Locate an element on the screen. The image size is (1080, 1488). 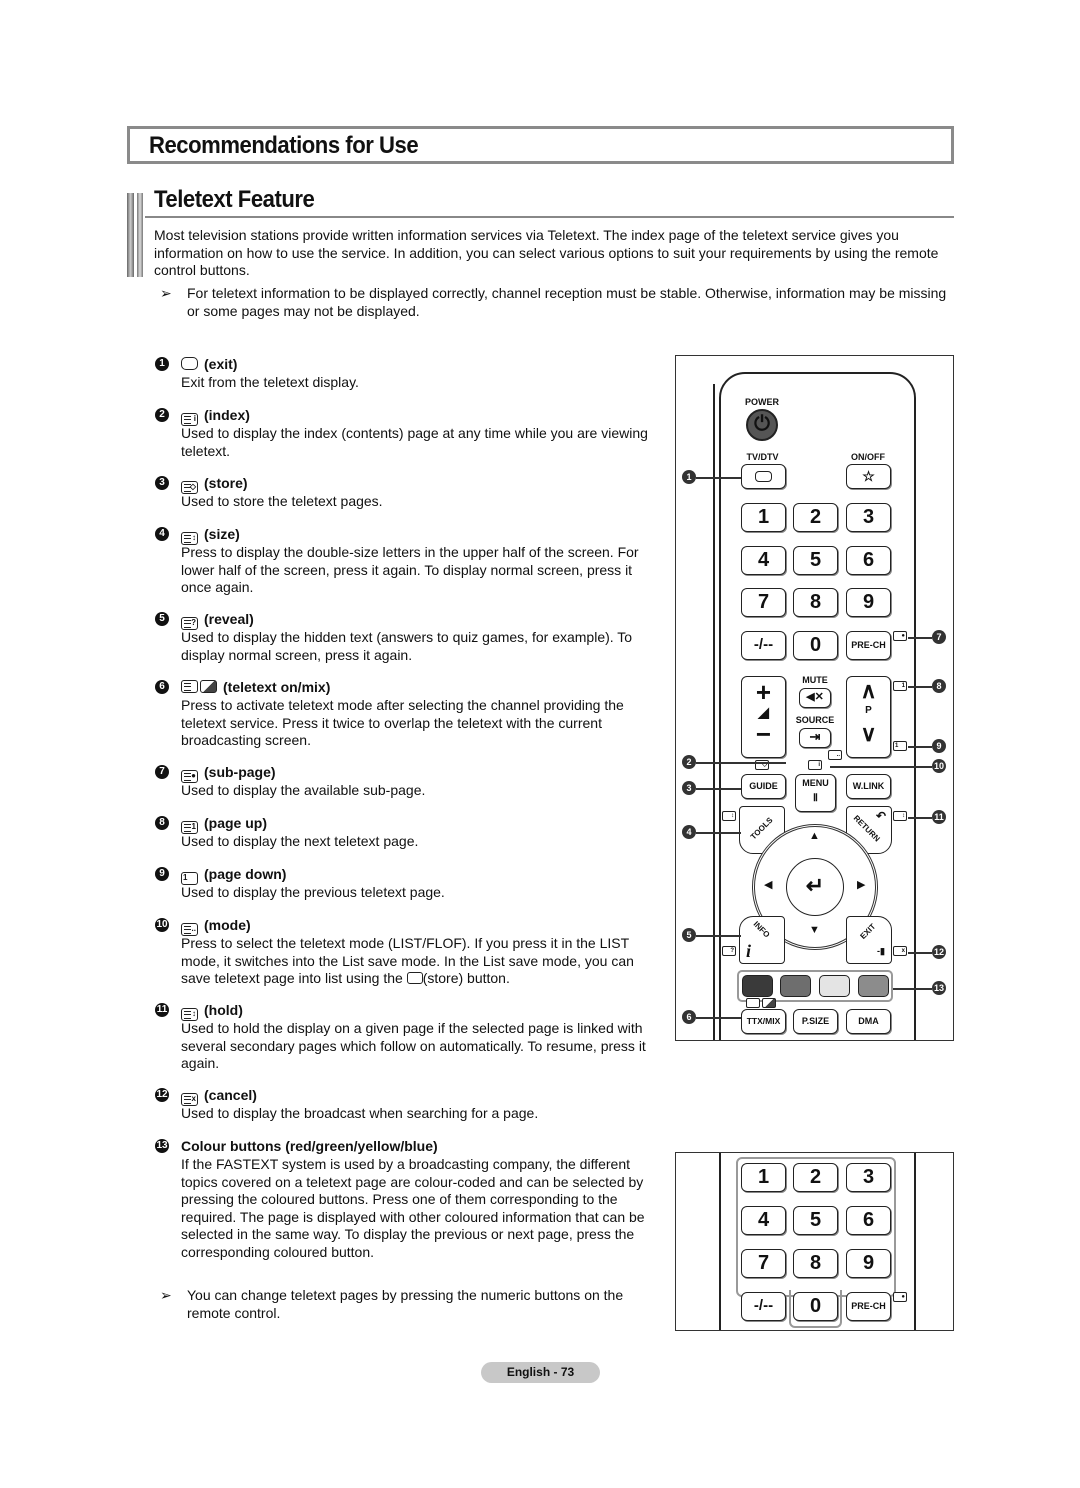
channel-rocker: ∧ P ∨ is located at coordinates (868, 717).